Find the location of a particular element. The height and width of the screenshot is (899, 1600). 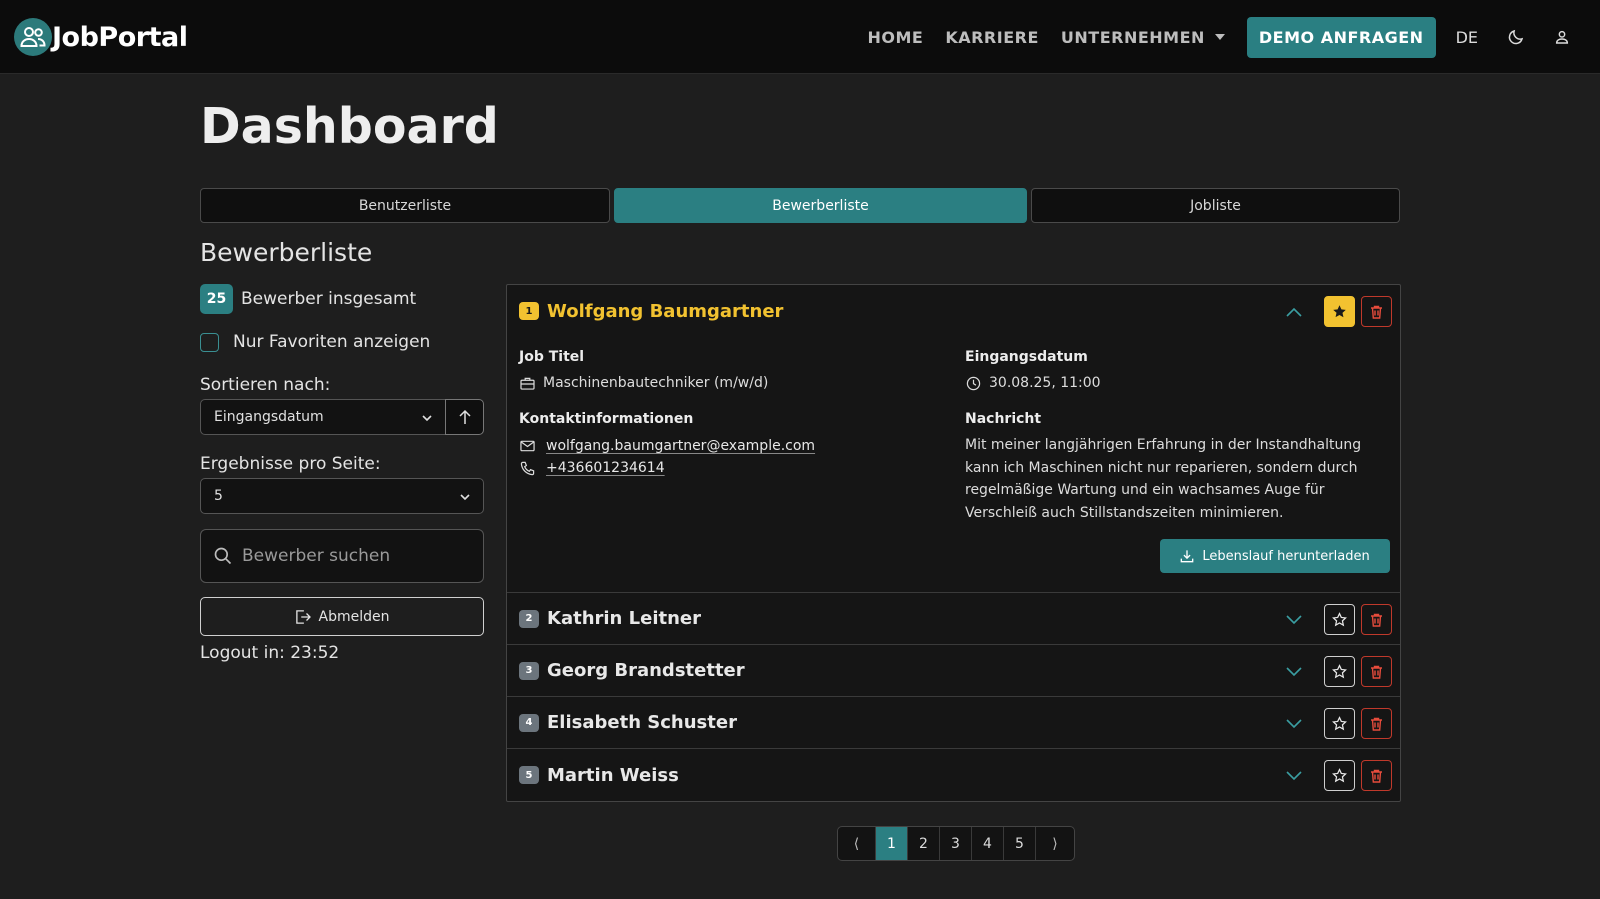

applicant-header: 1 Wolfgang Baumgartner is located at coordinates (953, 311).